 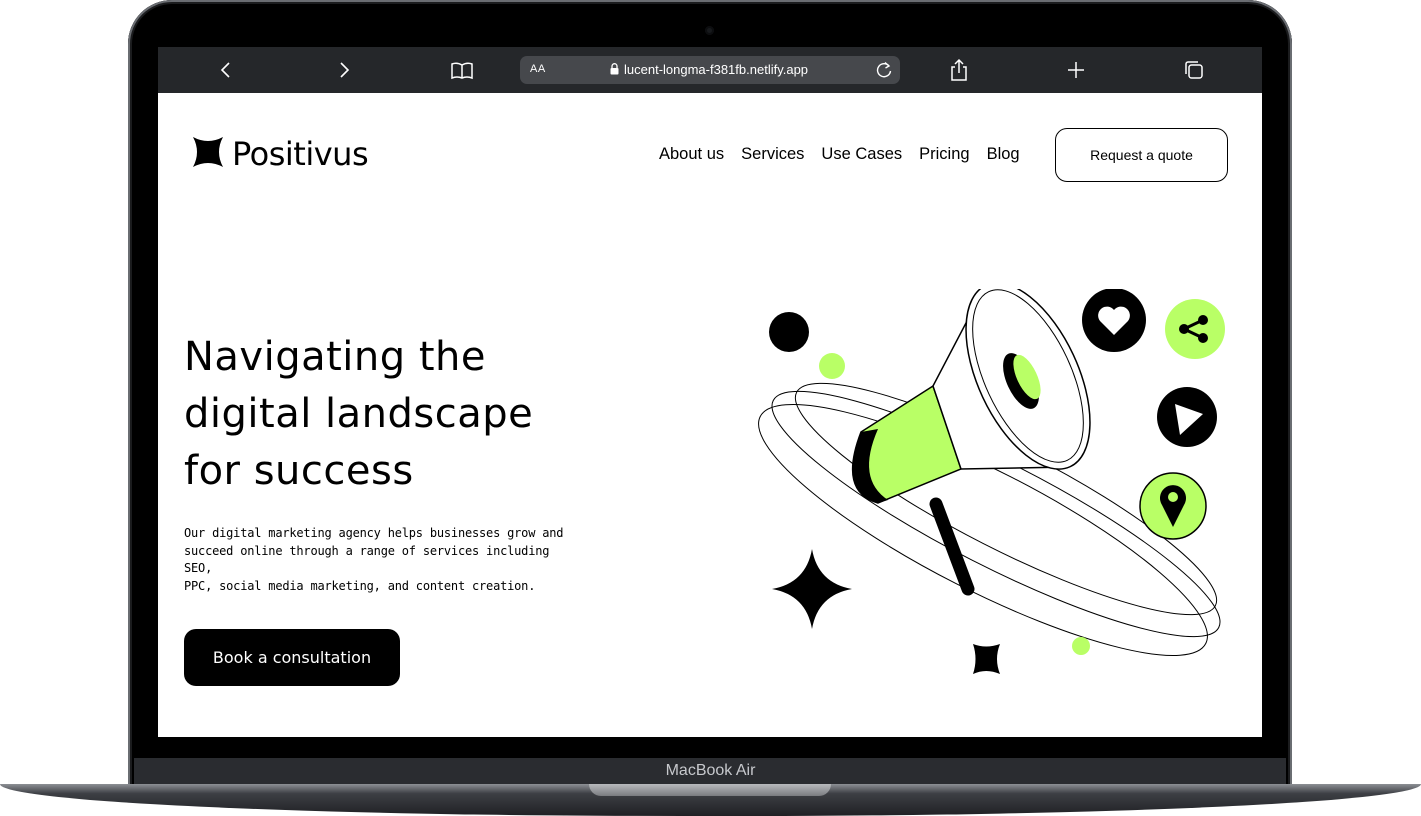 I want to click on reload-icon, so click(x=884, y=72).